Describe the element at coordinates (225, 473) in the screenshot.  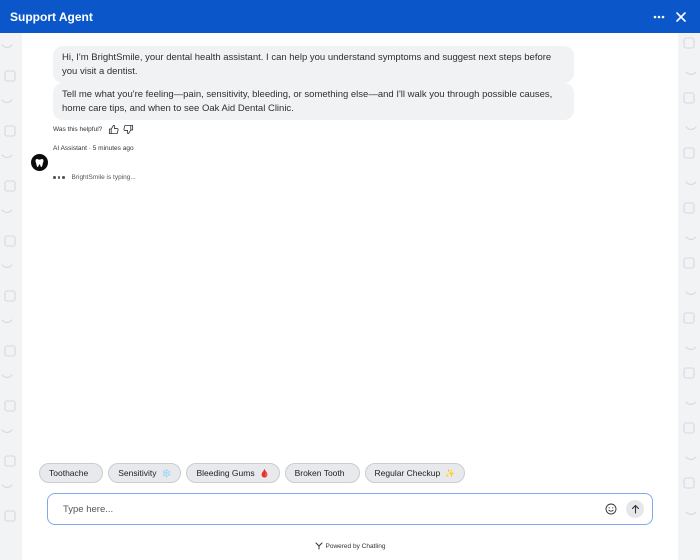
I see `chip-label: Bleeding Gums` at that location.